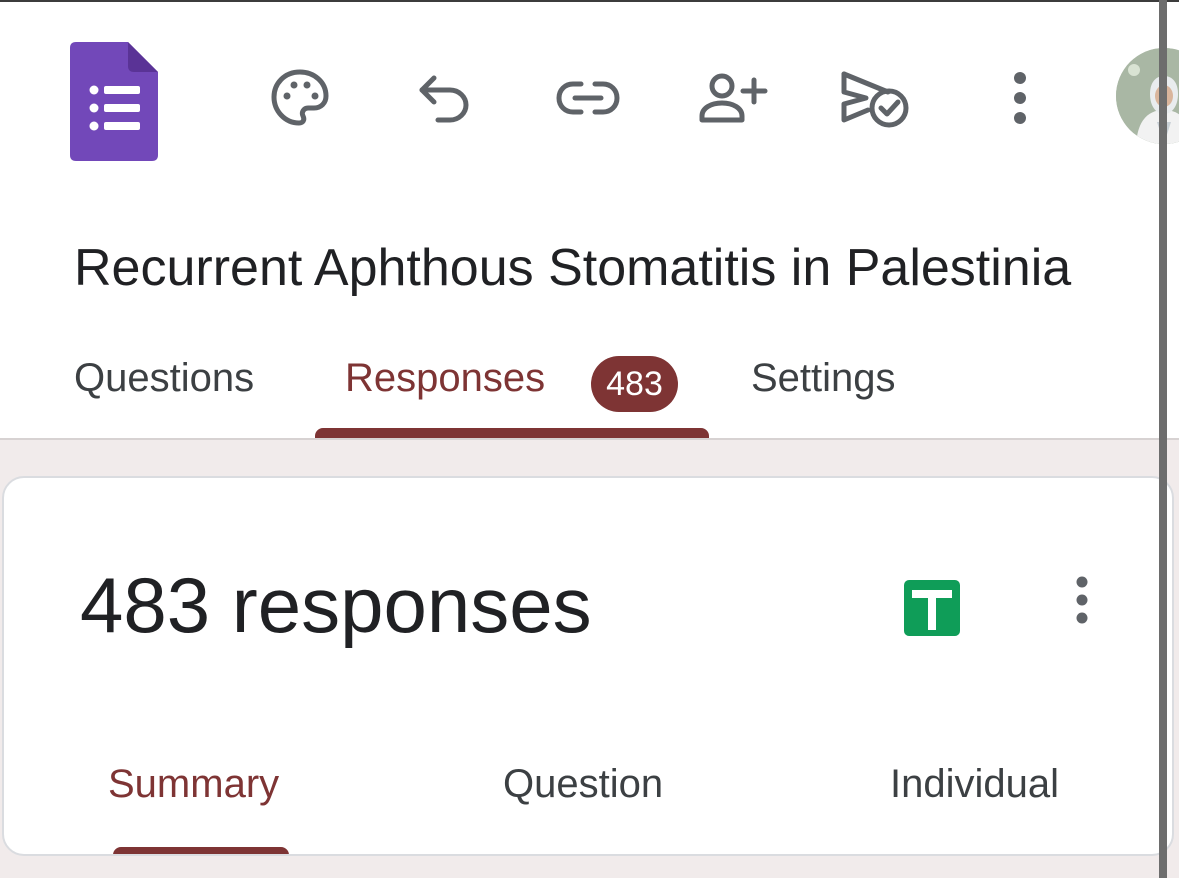 This screenshot has width=1179, height=878. What do you see at coordinates (445, 378) in the screenshot?
I see `tab-responses: Responses` at bounding box center [445, 378].